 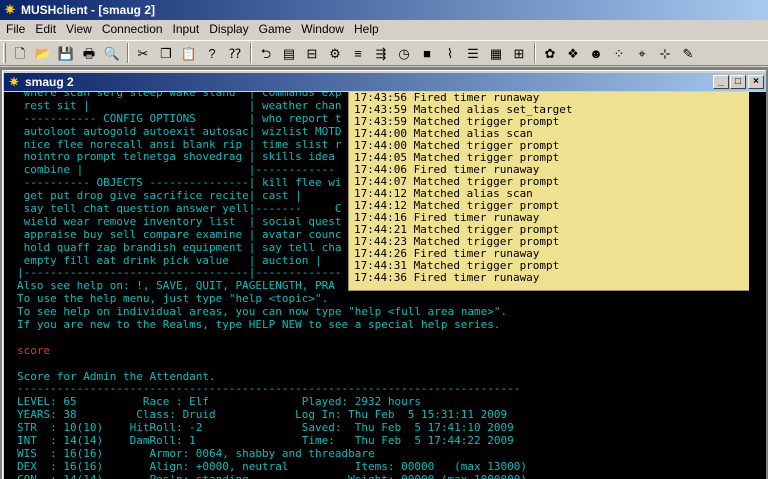 What do you see at coordinates (447, 277) in the screenshot?
I see `info-line: 17:44:36 Fired timer runaway` at bounding box center [447, 277].